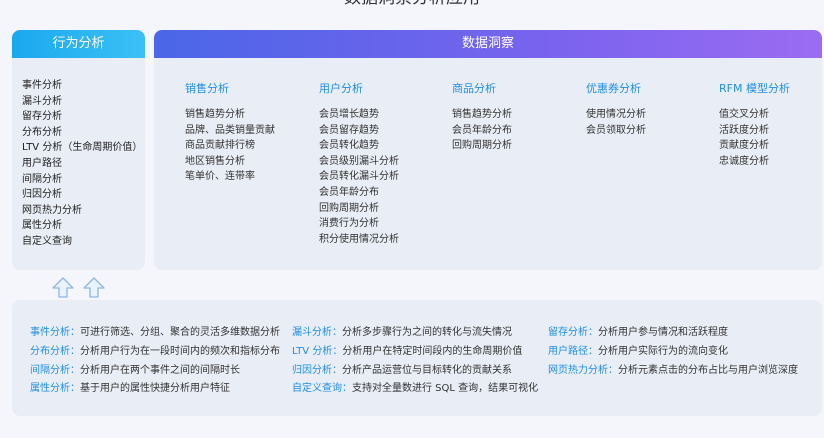 The width and height of the screenshot is (824, 438). What do you see at coordinates (415, 388) in the screenshot?
I see `description-item: 自定义查询：支持对全量数进行 SQL 查询，结果可视化` at bounding box center [415, 388].